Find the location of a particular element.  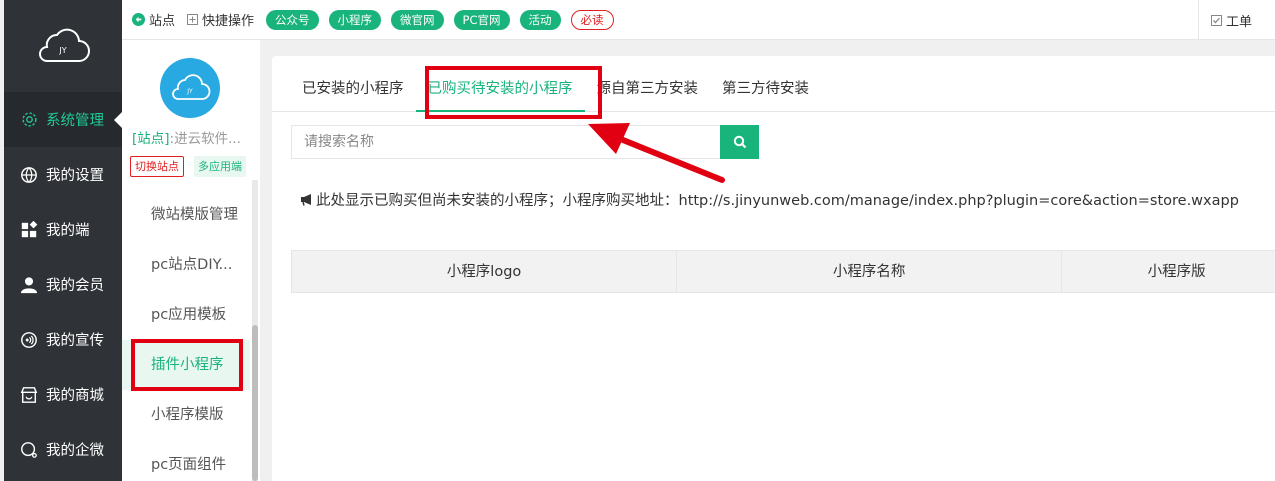

site-link: 站点 is located at coordinates (153, 19).